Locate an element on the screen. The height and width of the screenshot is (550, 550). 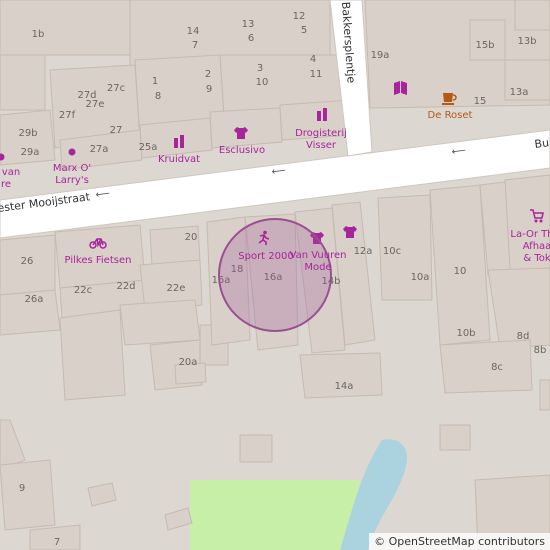
poi-dot-icon is located at coordinates (72, 152).